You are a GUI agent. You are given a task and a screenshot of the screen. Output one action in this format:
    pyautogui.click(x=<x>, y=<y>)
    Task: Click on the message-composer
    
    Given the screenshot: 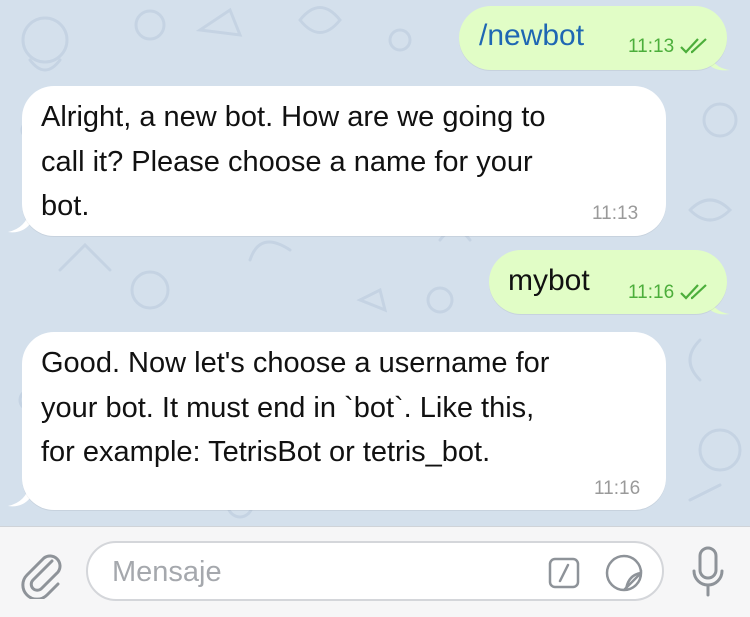 What is the action you would take?
    pyautogui.click(x=375, y=571)
    